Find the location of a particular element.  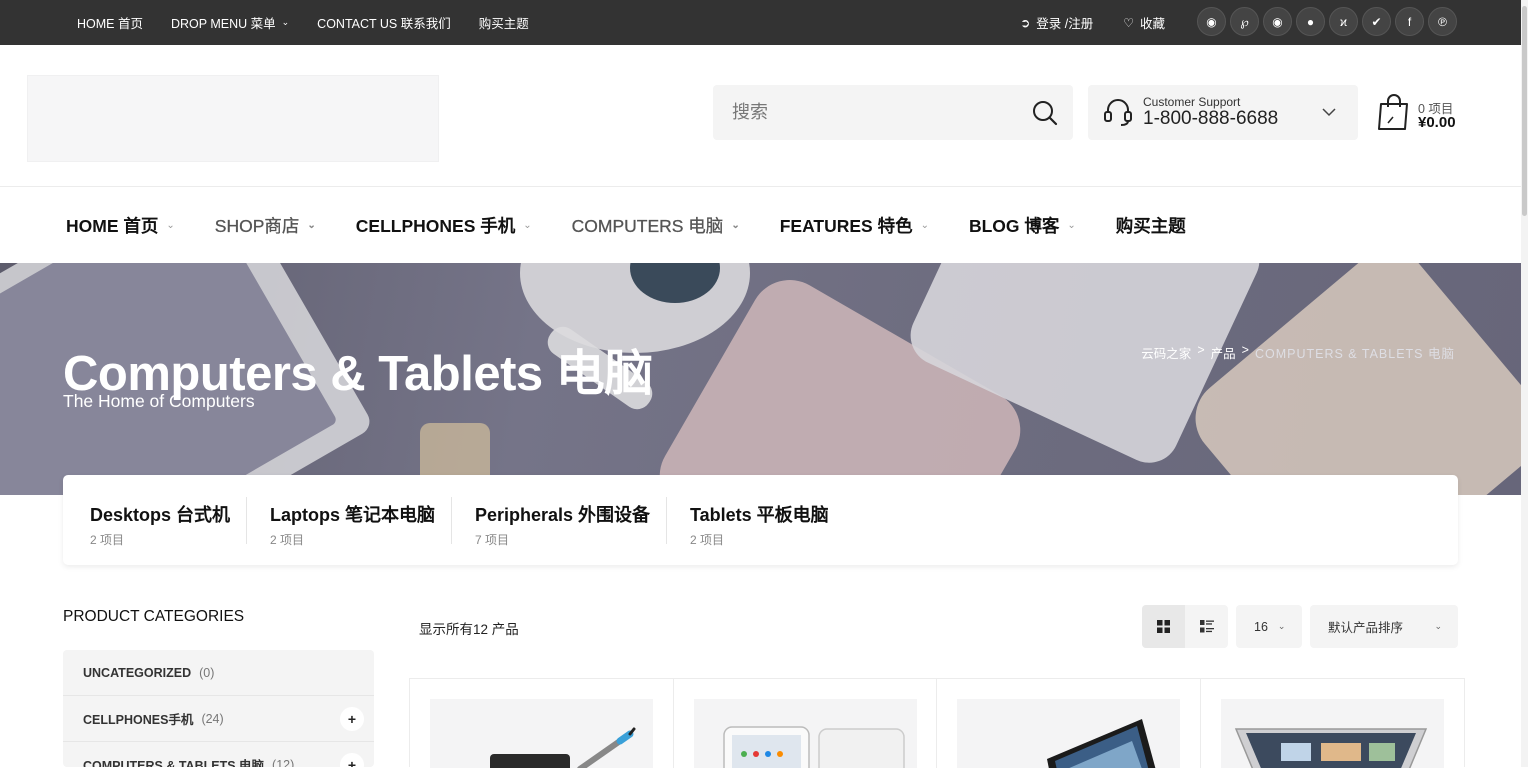

shopping-bag-icon is located at coordinates (1394, 112).